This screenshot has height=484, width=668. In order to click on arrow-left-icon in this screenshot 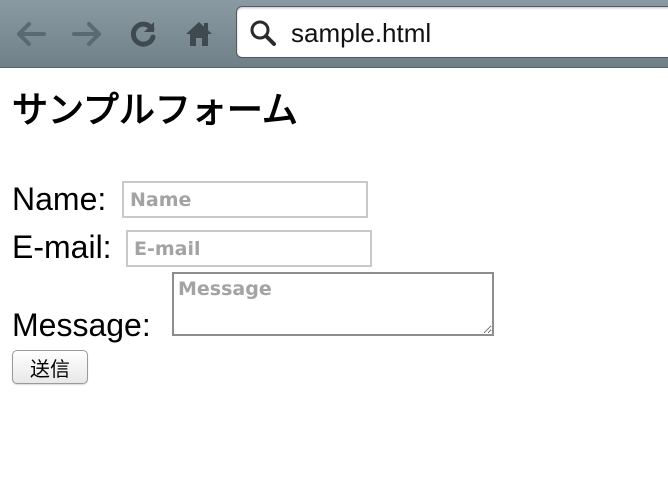, I will do `click(31, 34)`.